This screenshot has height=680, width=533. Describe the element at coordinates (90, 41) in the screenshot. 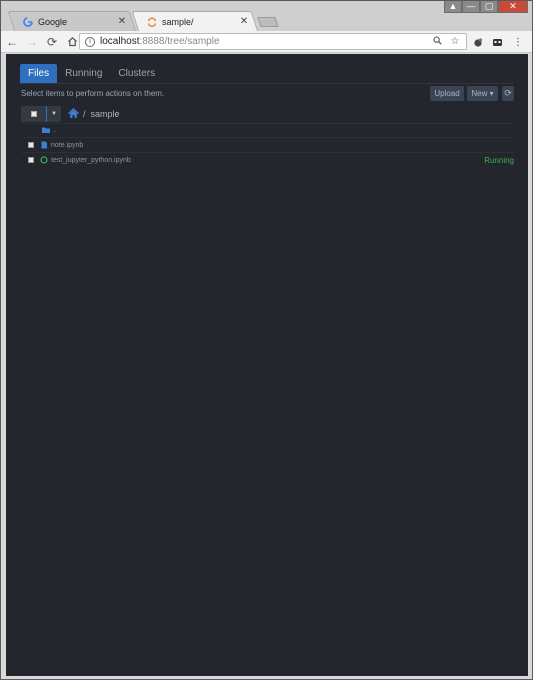

I see `info-icon: i` at that location.